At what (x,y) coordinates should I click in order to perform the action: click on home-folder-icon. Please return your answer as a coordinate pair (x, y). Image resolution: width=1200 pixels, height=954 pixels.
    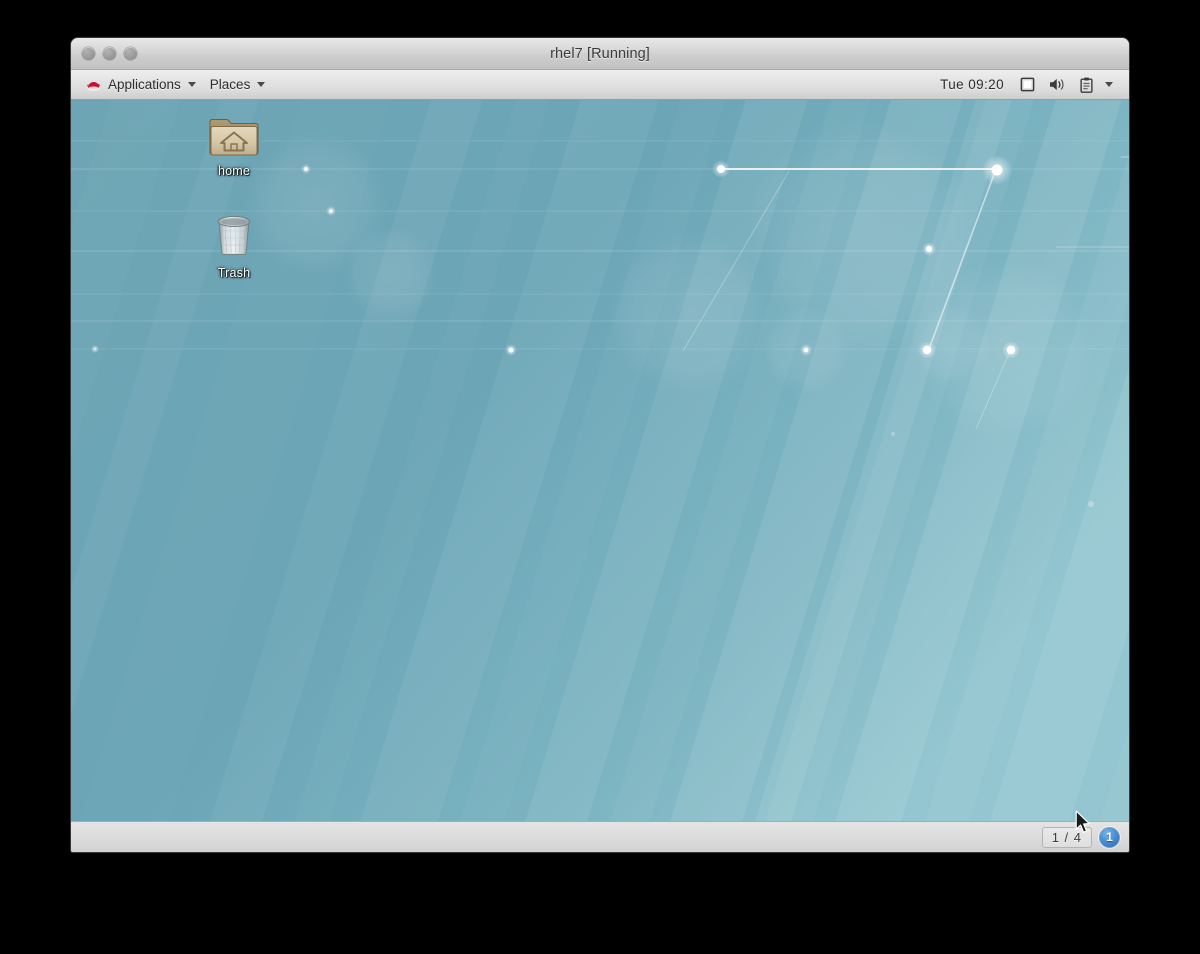
    Looking at the image, I should click on (234, 133).